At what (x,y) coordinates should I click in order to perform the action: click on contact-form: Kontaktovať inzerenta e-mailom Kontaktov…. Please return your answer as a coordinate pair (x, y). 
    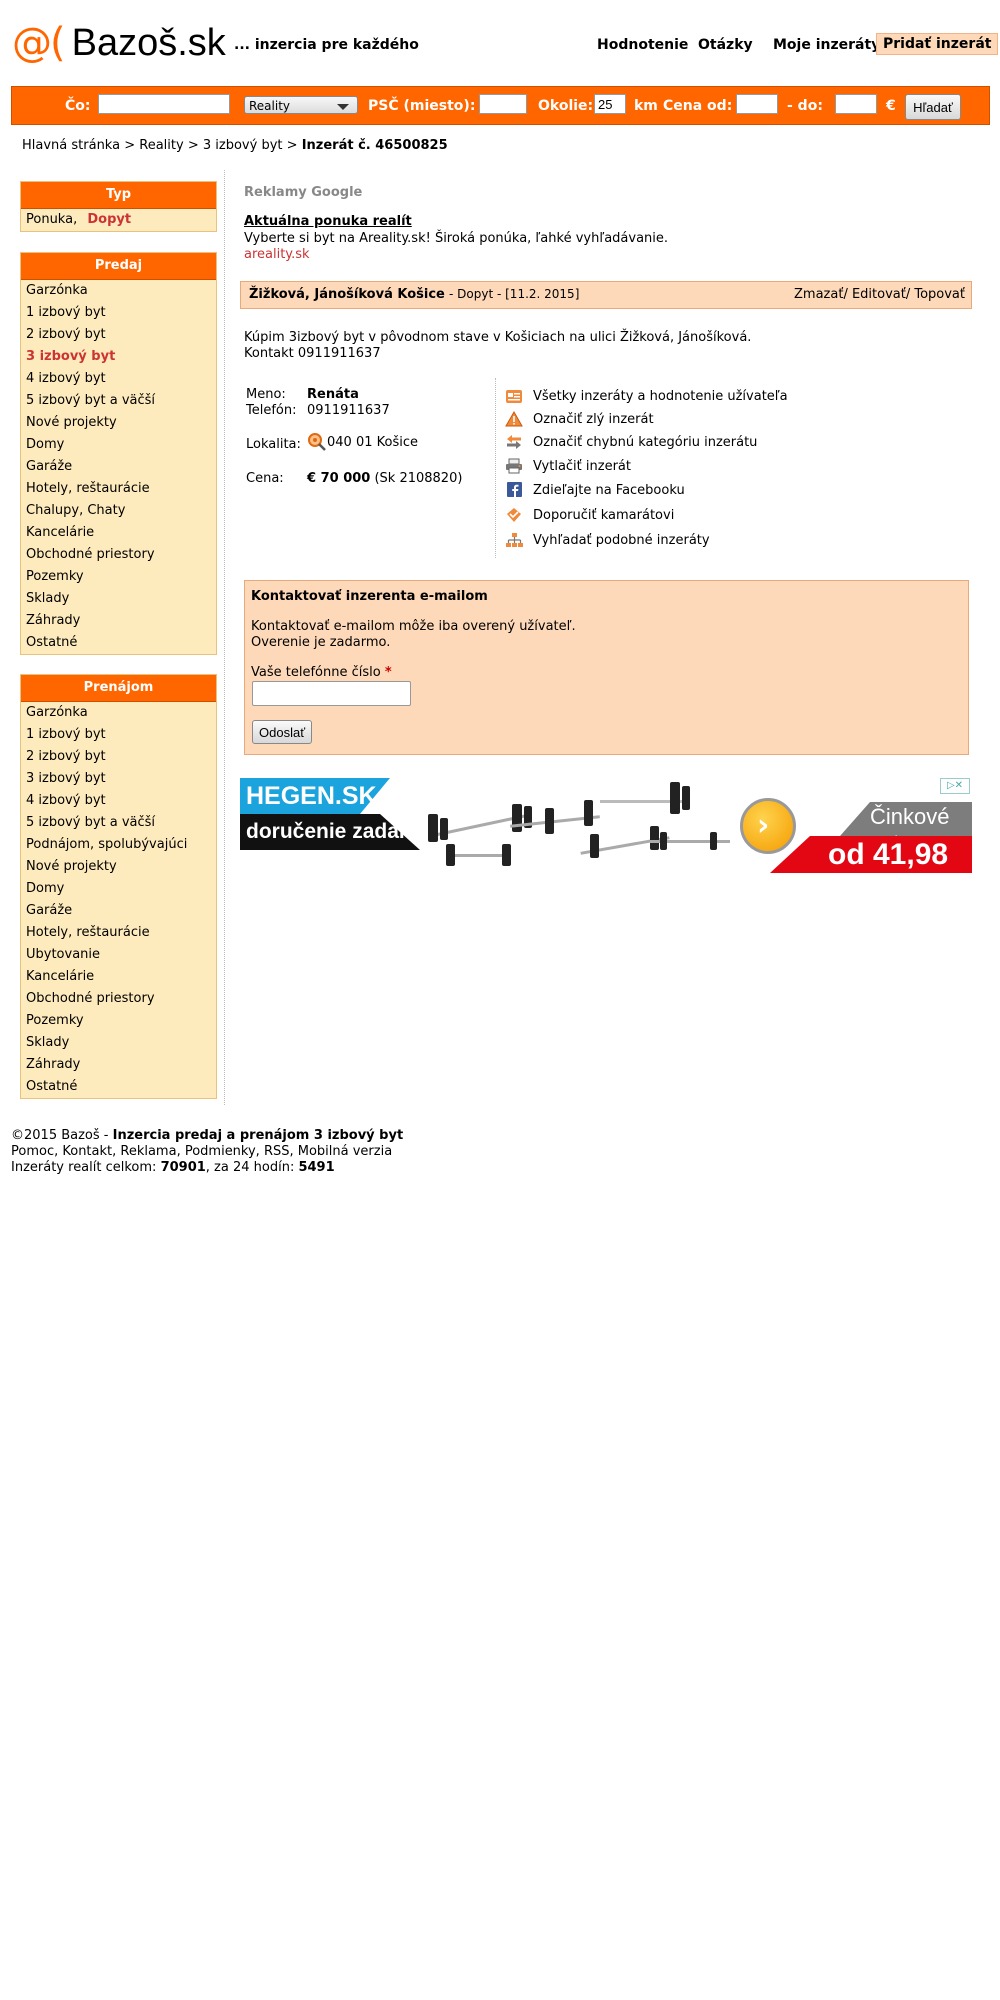
    Looking at the image, I should click on (606, 667).